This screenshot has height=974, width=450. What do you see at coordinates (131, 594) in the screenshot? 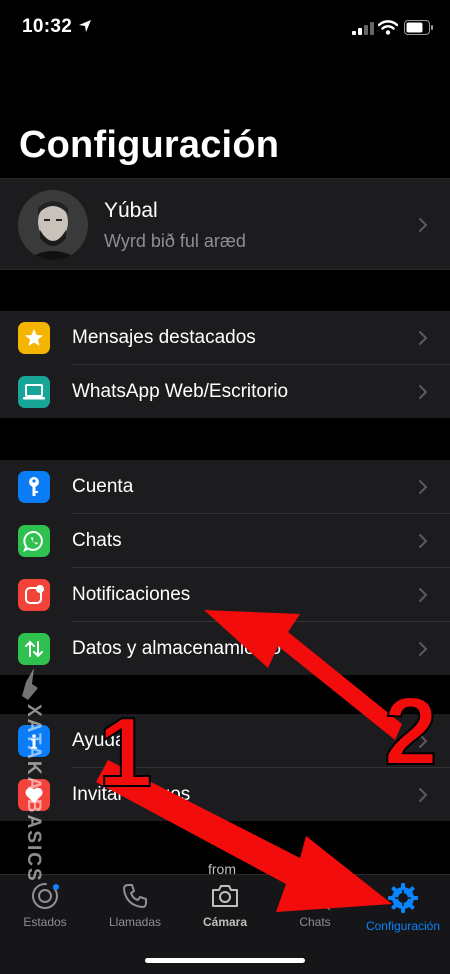
I see `row-label: Notificaciones` at bounding box center [131, 594].